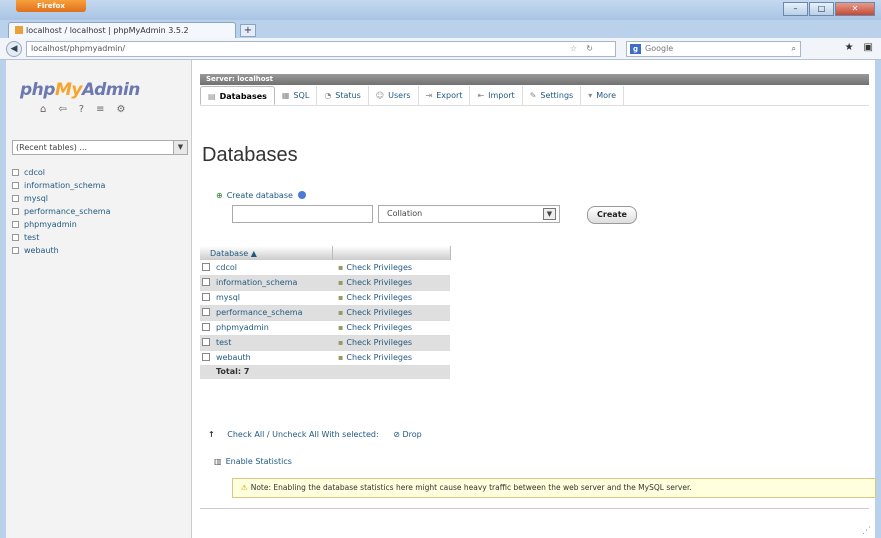 Image resolution: width=881 pixels, height=538 pixels. Describe the element at coordinates (266, 358) in the screenshot. I see `database-name-cell: webauth` at that location.